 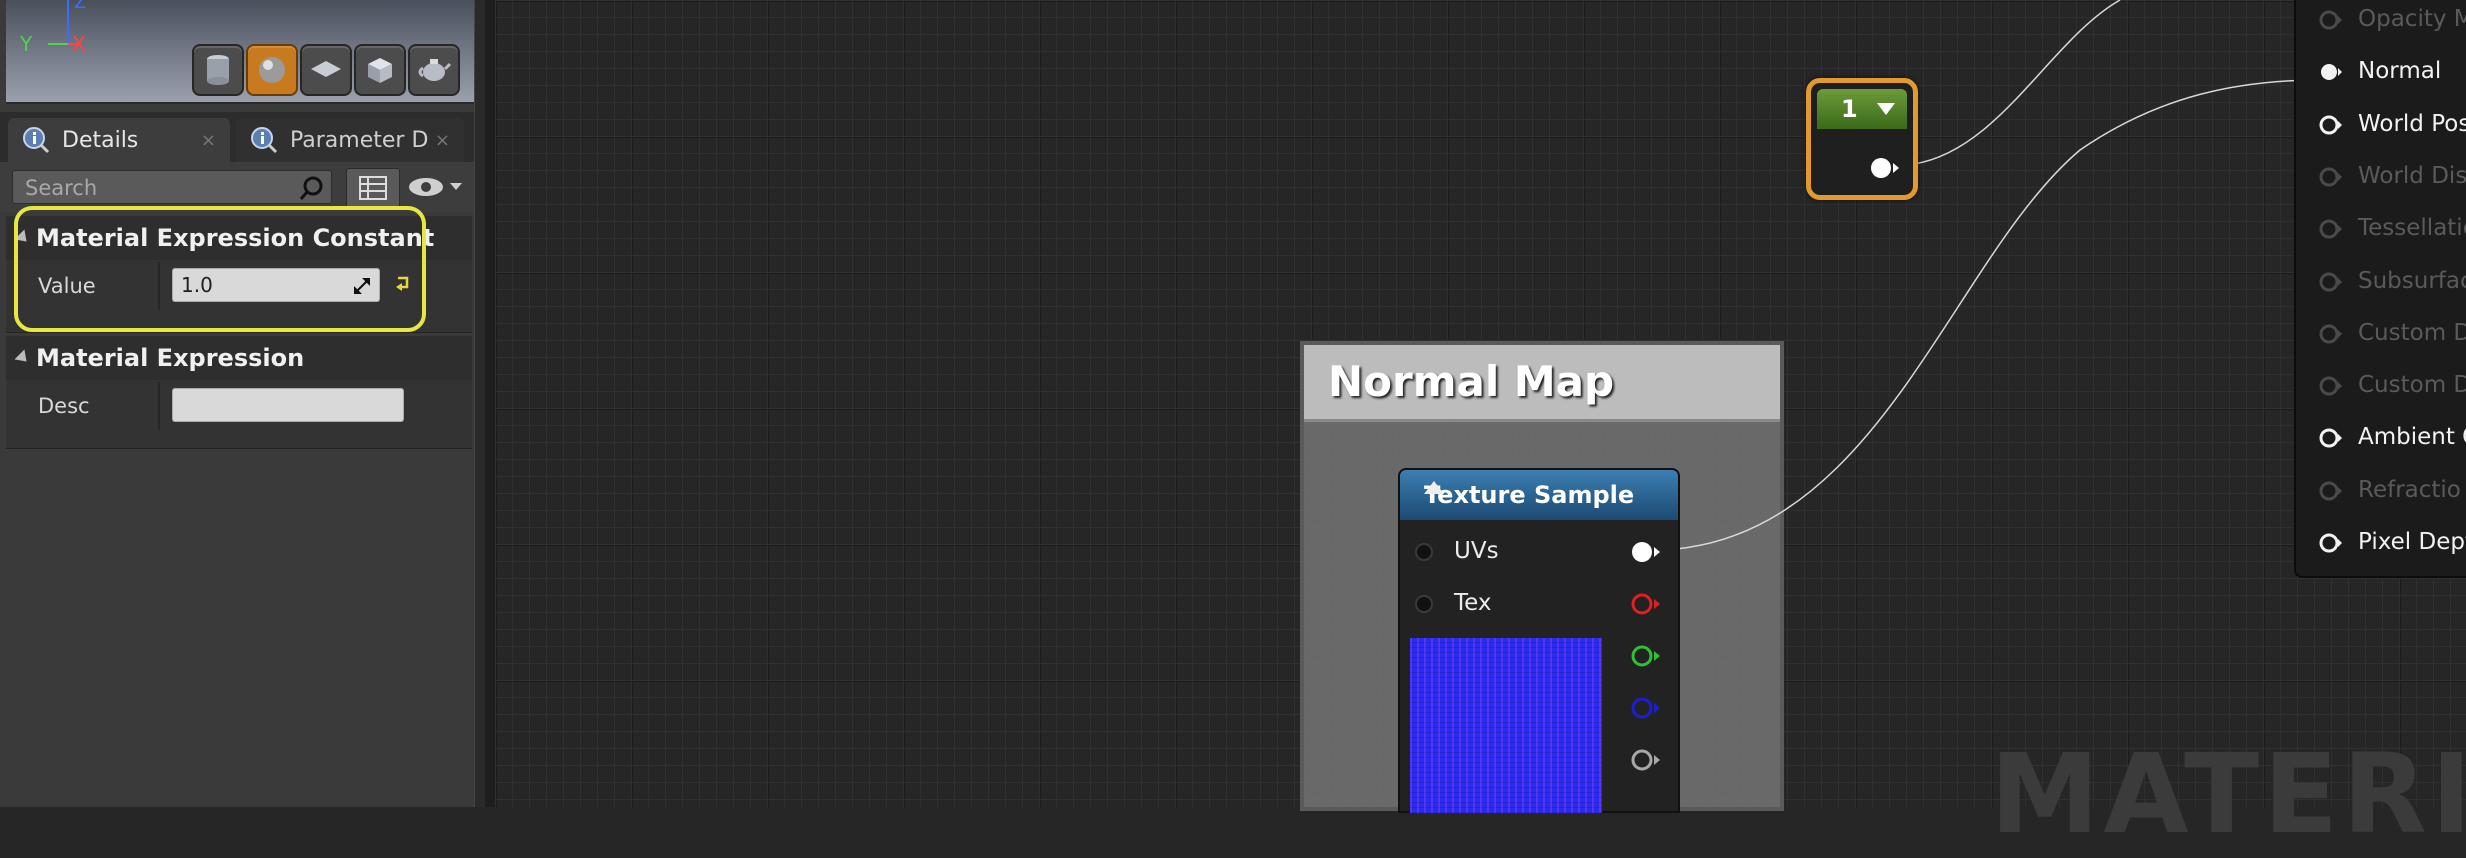 What do you see at coordinates (1471, 381) in the screenshot?
I see `comment-title: Normal Map` at bounding box center [1471, 381].